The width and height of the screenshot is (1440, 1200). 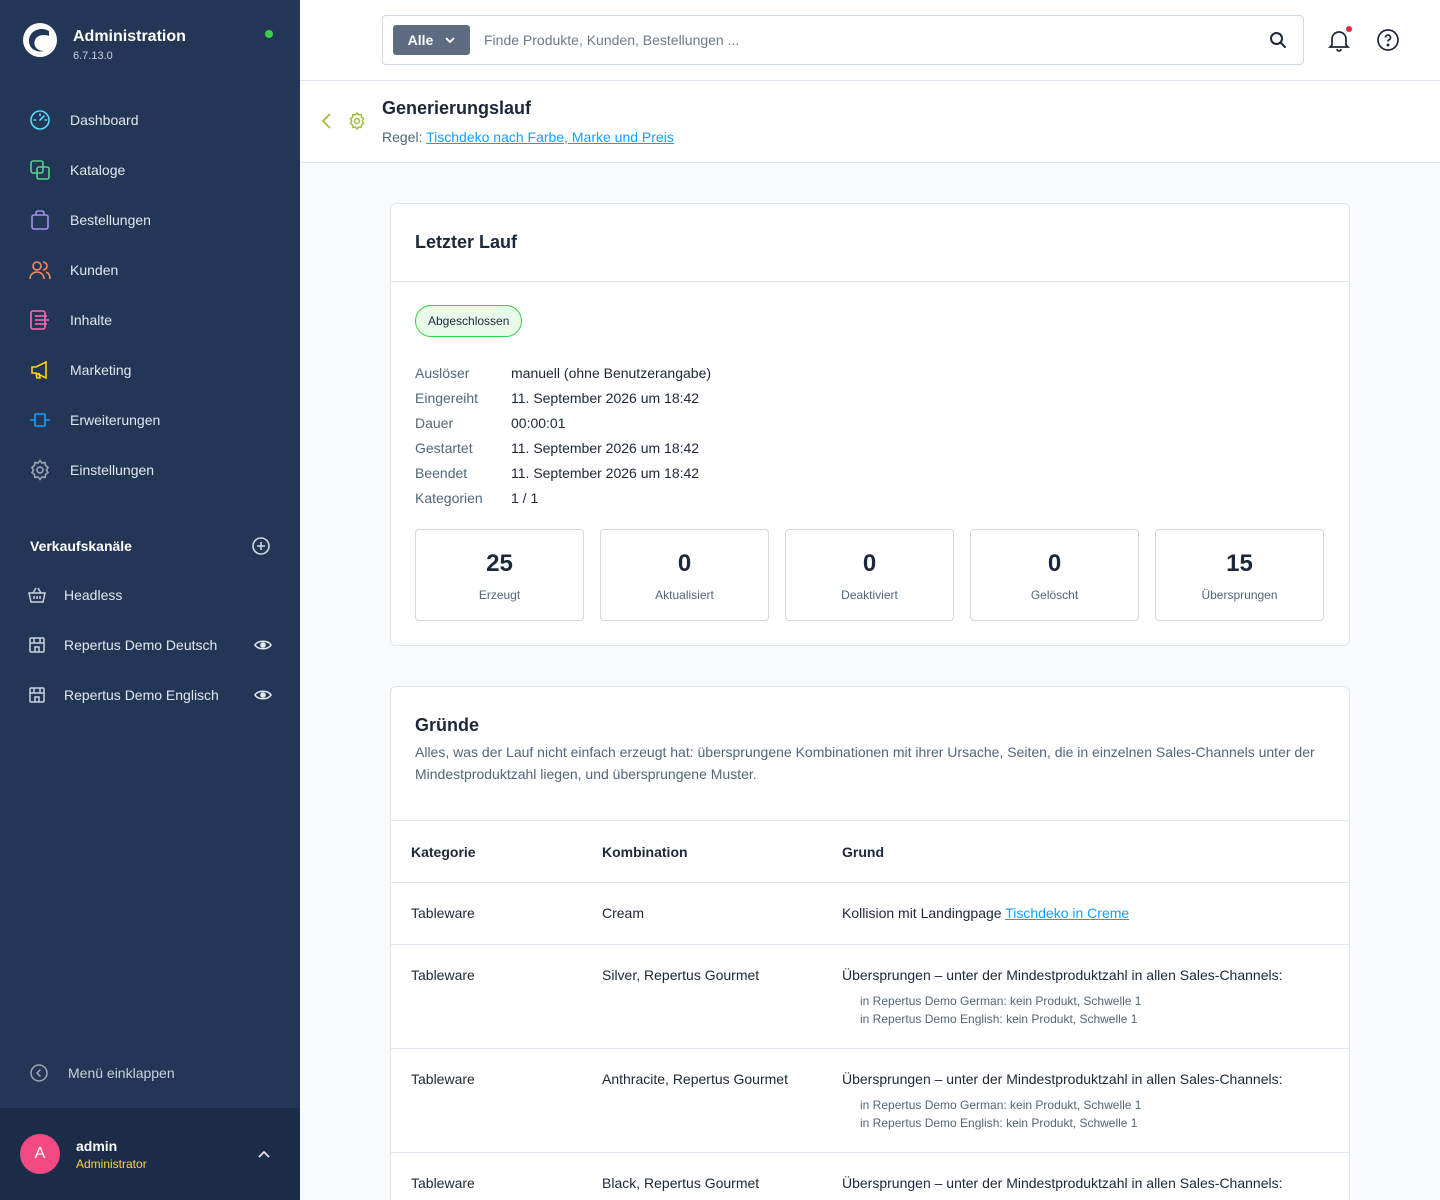 What do you see at coordinates (40, 220) in the screenshot?
I see `orders-icon` at bounding box center [40, 220].